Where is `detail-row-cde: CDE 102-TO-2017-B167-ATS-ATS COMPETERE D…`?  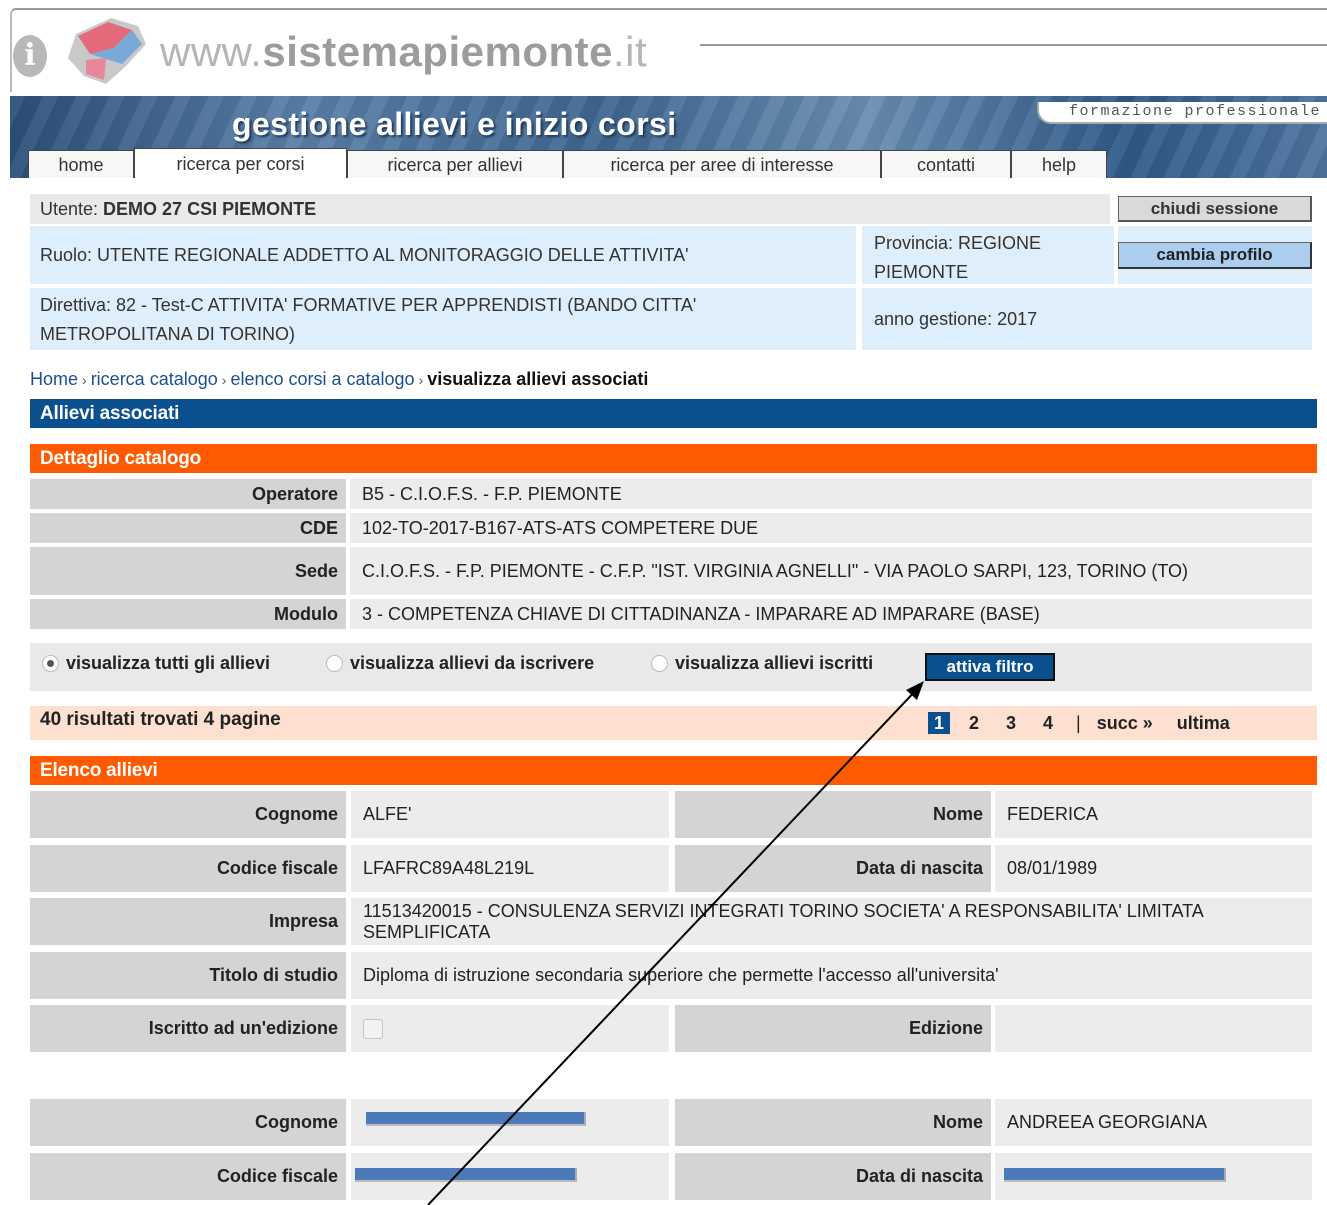
detail-row-cde: CDE 102-TO-2017-B167-ATS-ATS COMPETERE D… is located at coordinates (671, 528).